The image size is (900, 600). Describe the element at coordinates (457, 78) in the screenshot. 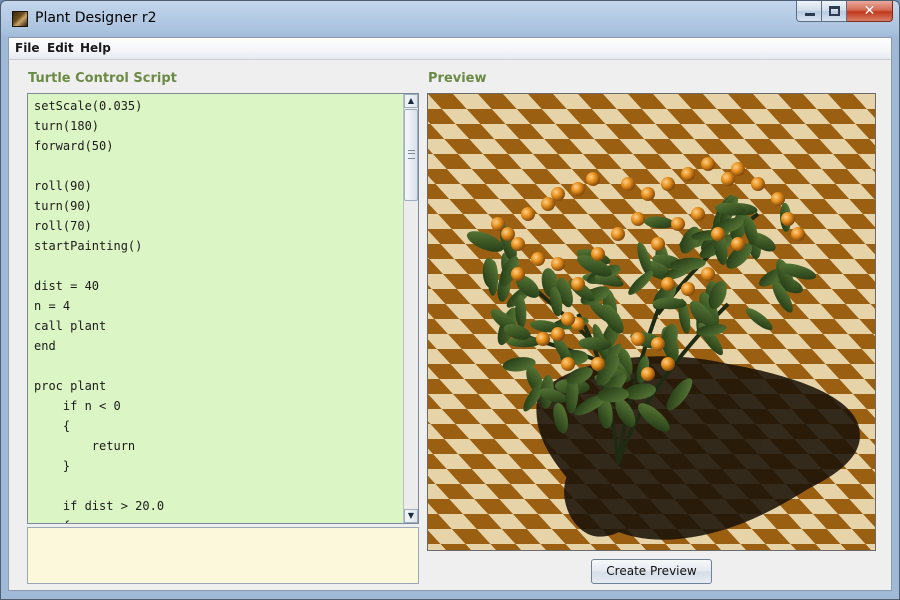

I see `preview-panel-title: Preview` at that location.